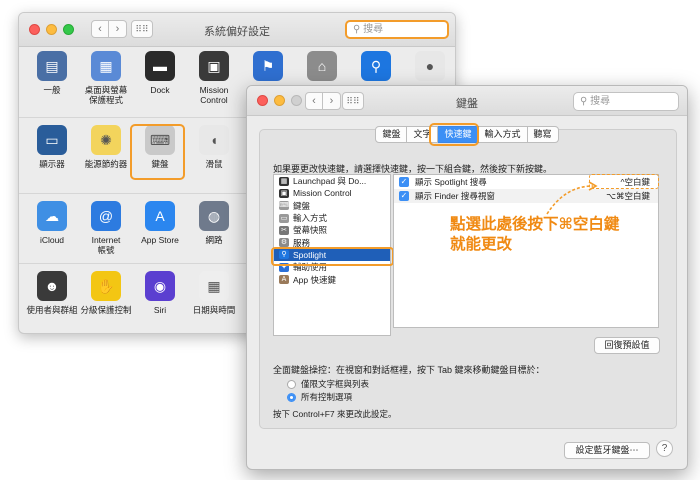  I want to click on titlebar: ‹ › ⠿⠿ 系統偏好設定 ⚲ 搜尋, so click(237, 30).